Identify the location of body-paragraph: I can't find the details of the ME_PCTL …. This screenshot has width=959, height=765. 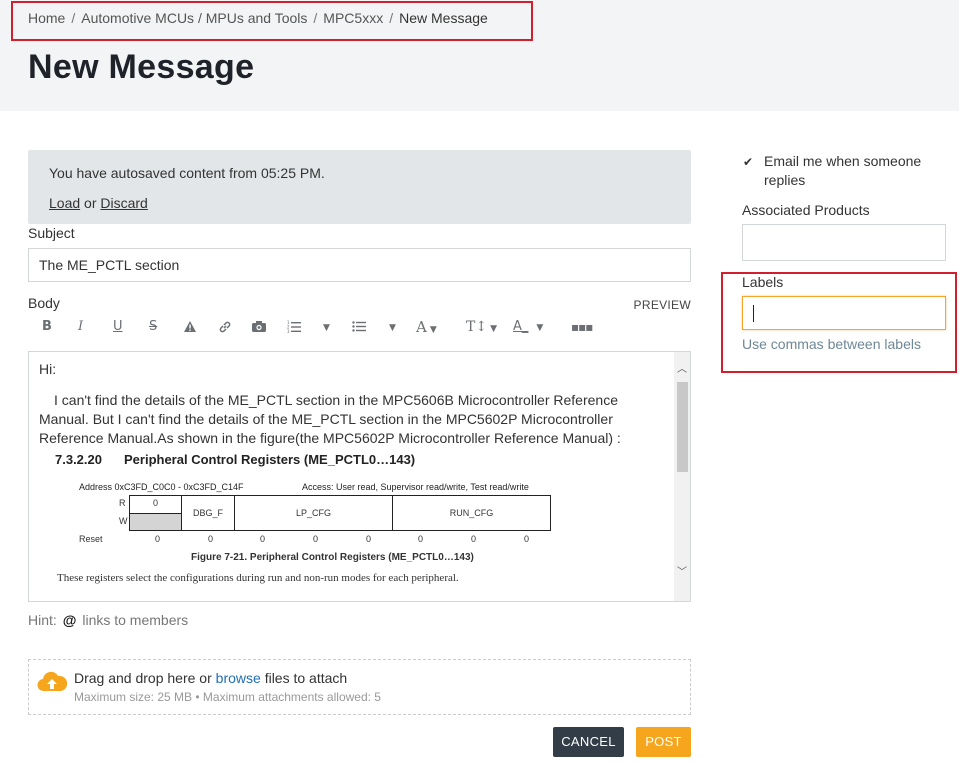
(330, 419).